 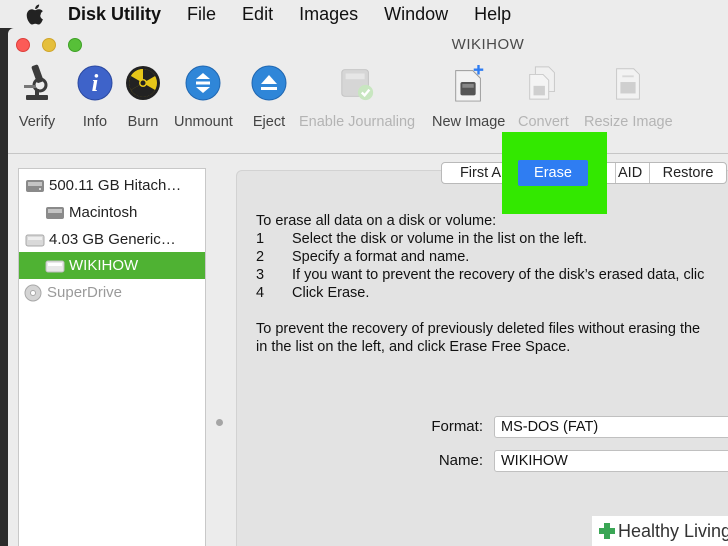 I want to click on instructions-intro: To erase all data on a disk or volume:, so click(x=376, y=221).